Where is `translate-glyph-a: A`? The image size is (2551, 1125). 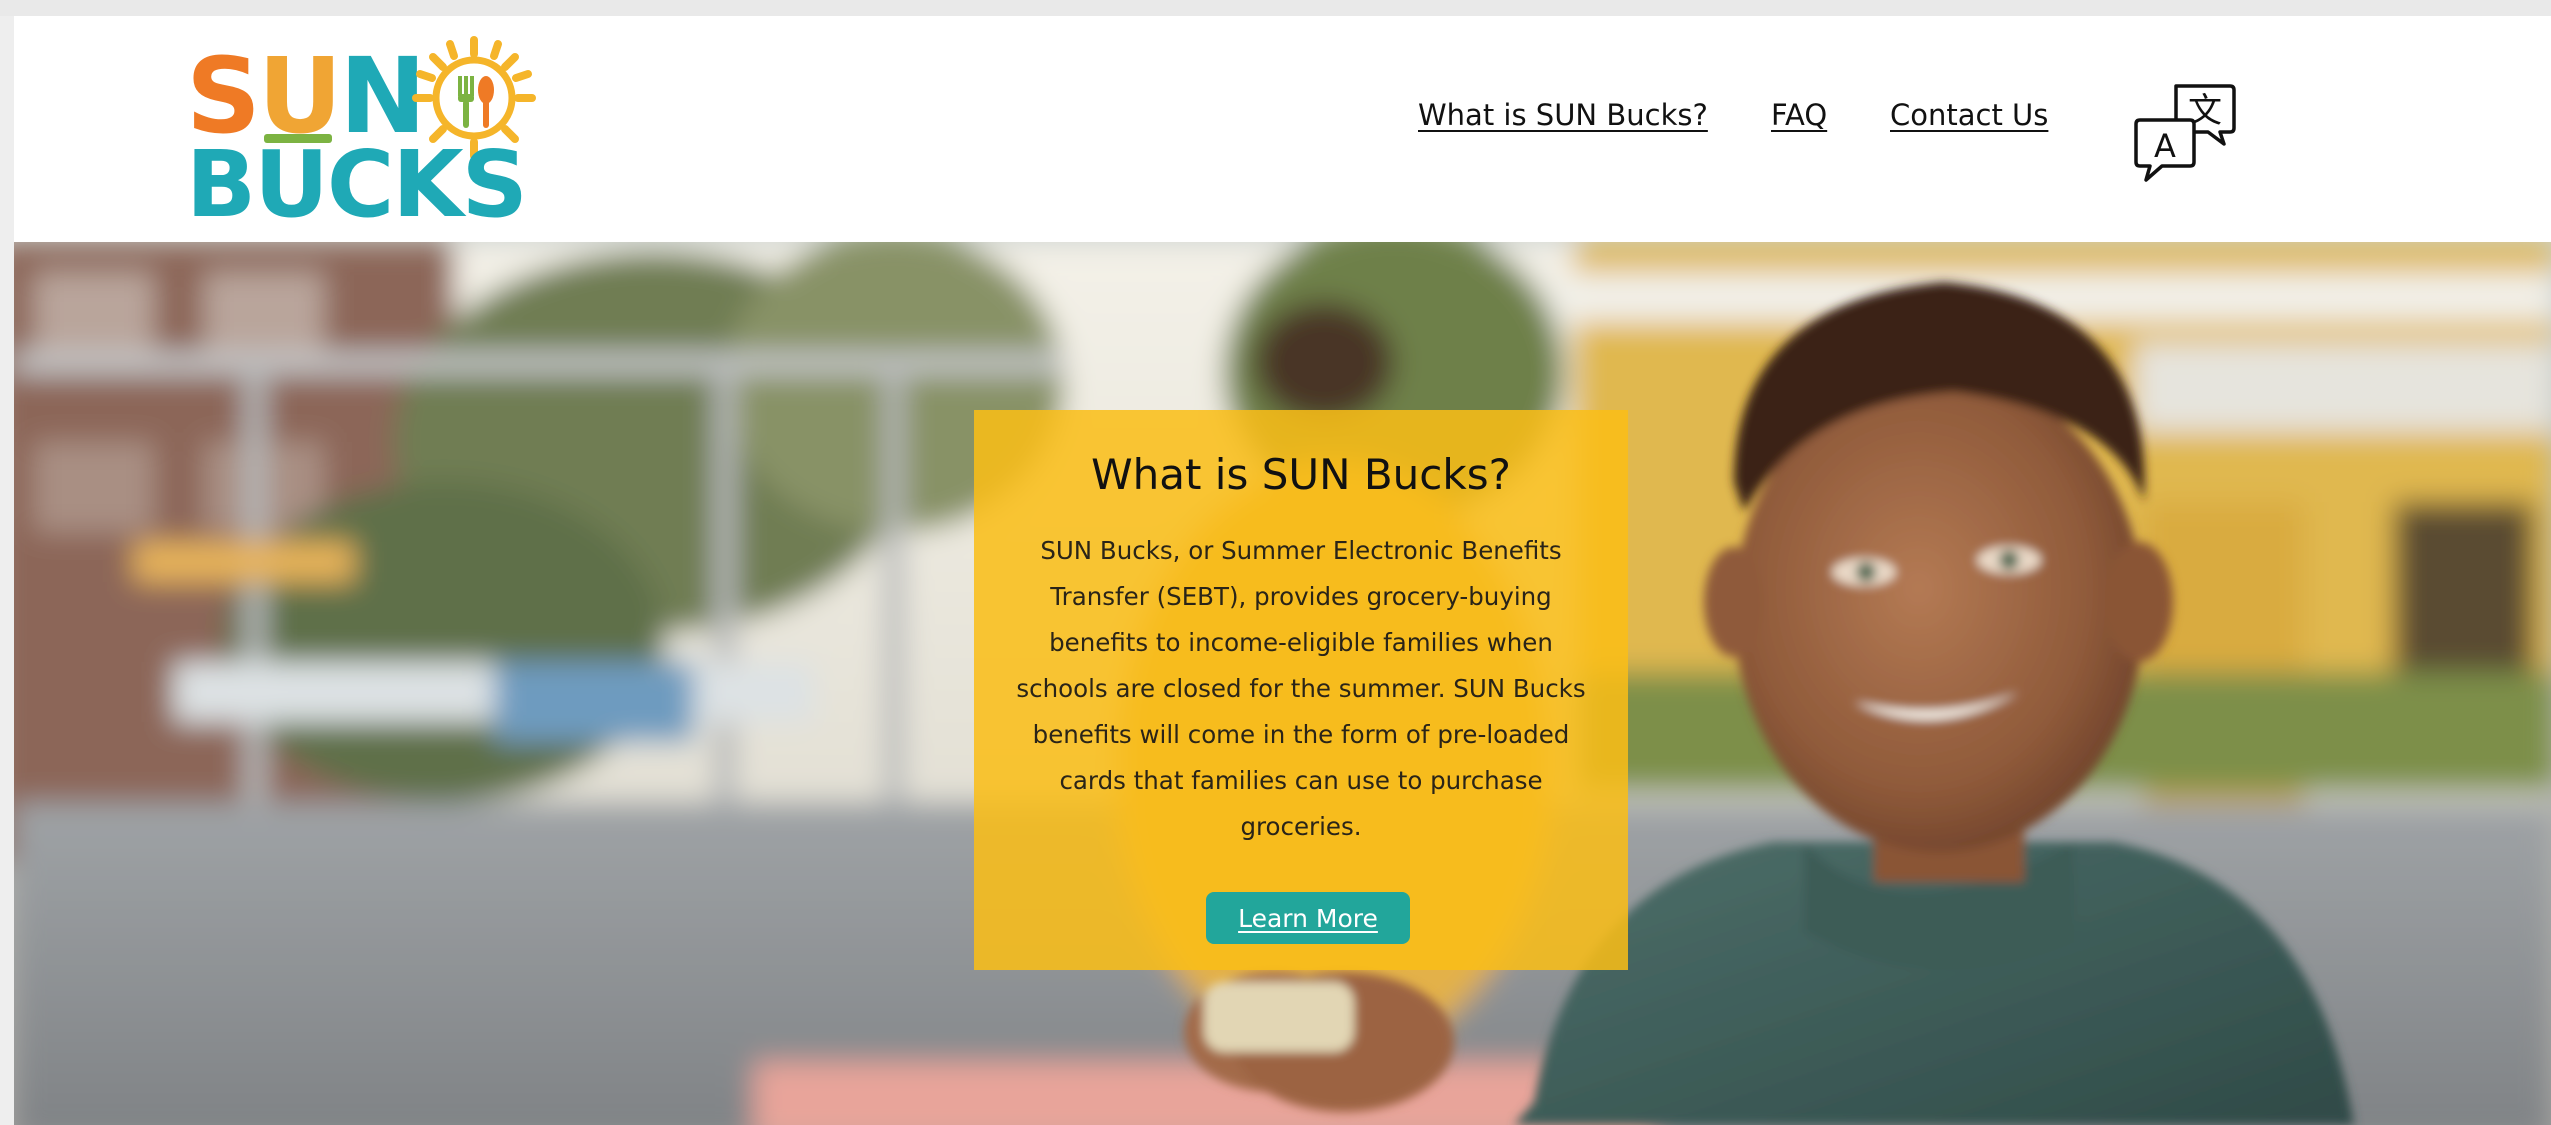
translate-glyph-a: A is located at coordinates (2165, 146).